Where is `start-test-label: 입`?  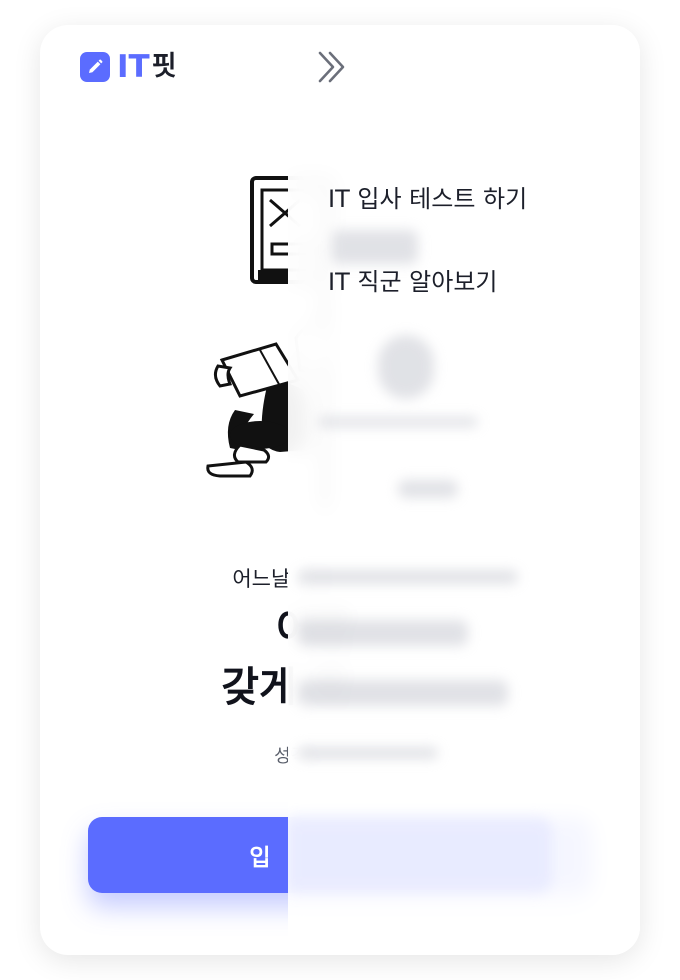
start-test-label: 입 is located at coordinates (260, 858).